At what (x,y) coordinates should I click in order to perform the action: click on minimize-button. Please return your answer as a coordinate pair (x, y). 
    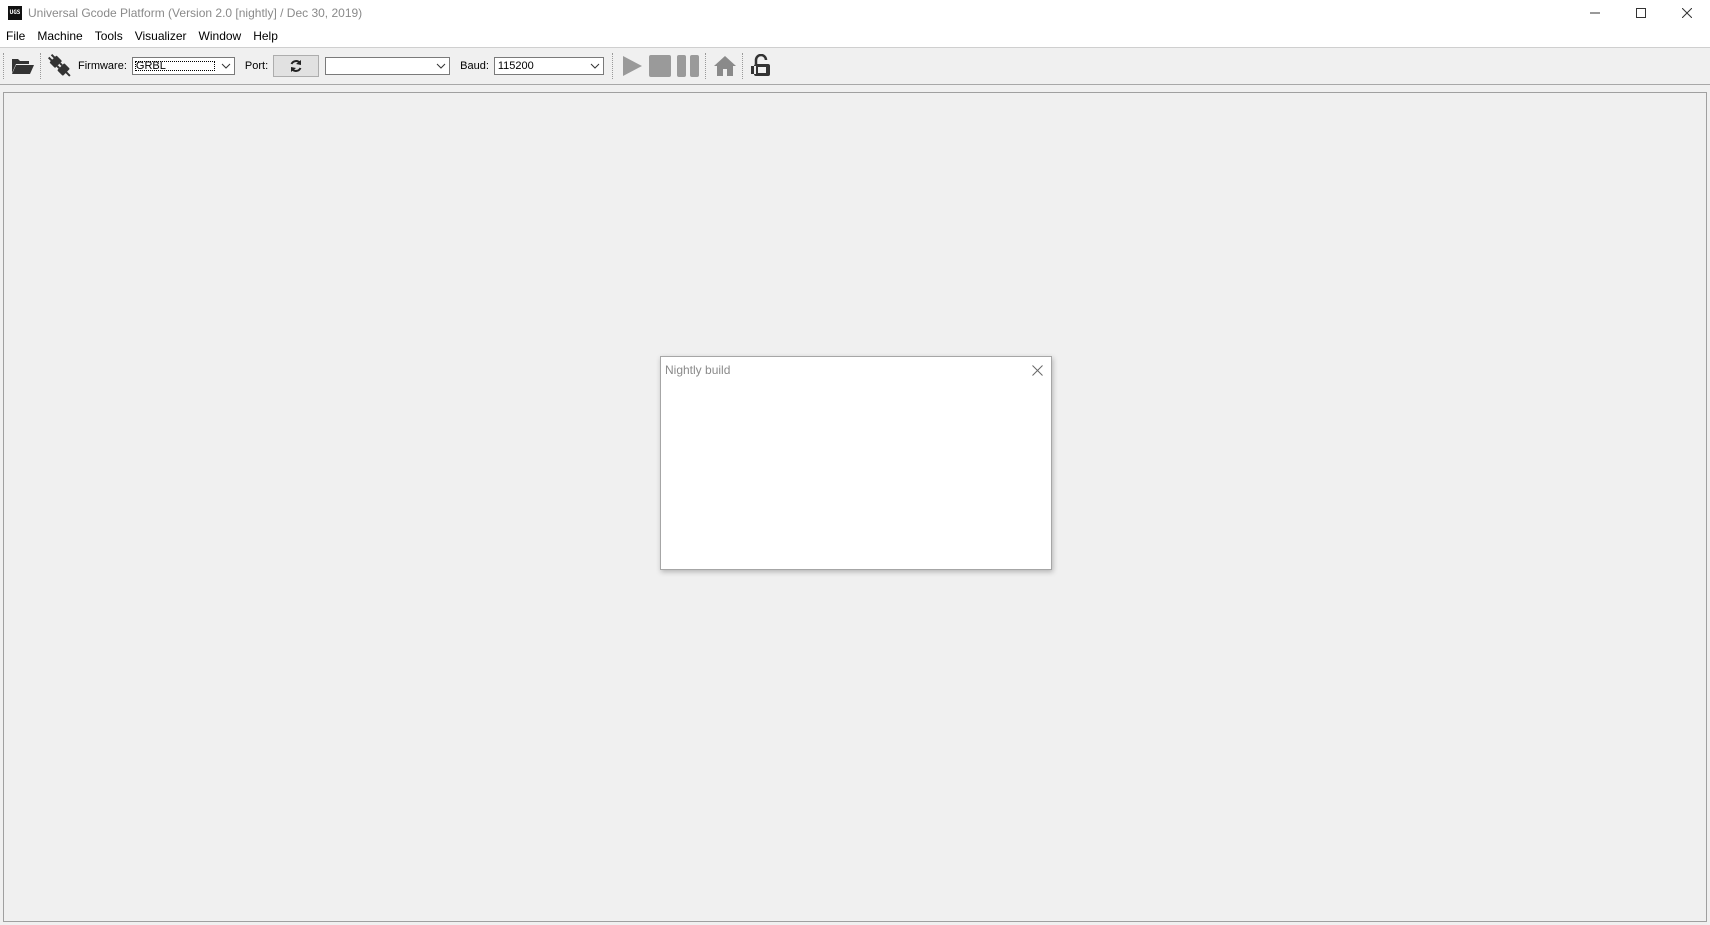
    Looking at the image, I should click on (1595, 12).